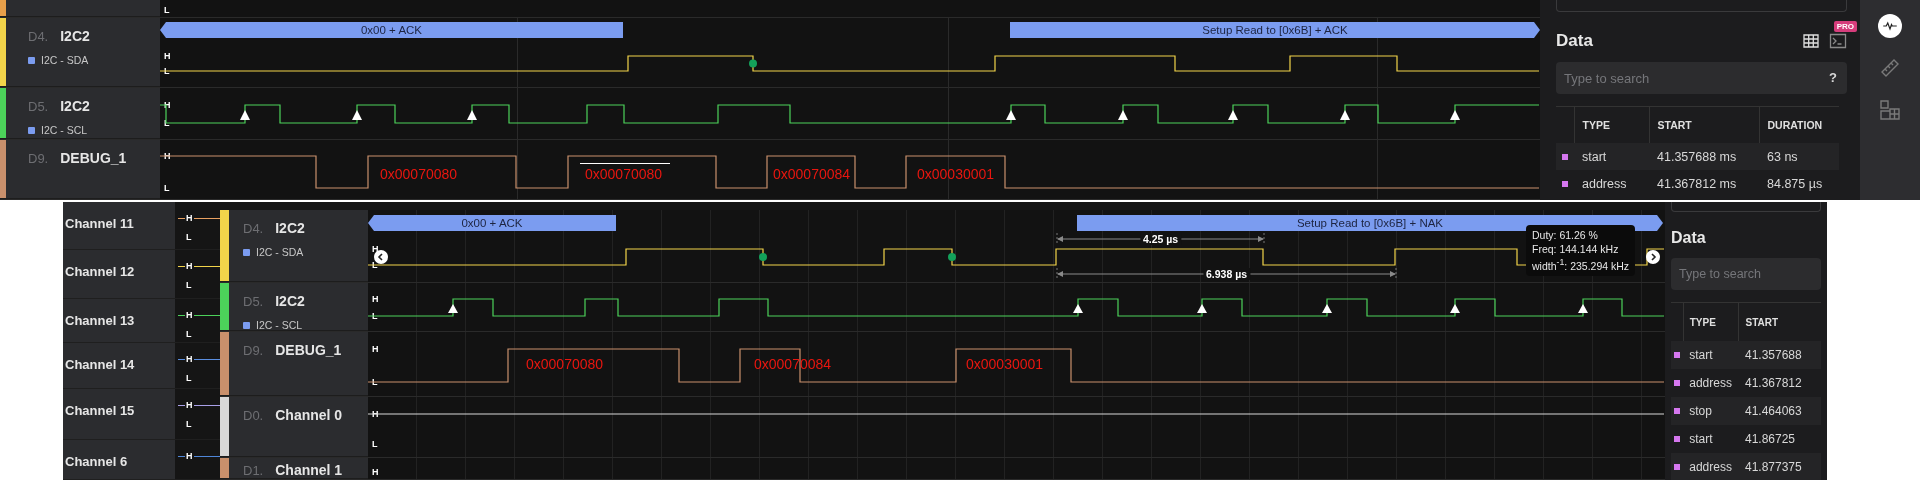  I want to click on table-cell: 41.357688 ms, so click(1704, 156).